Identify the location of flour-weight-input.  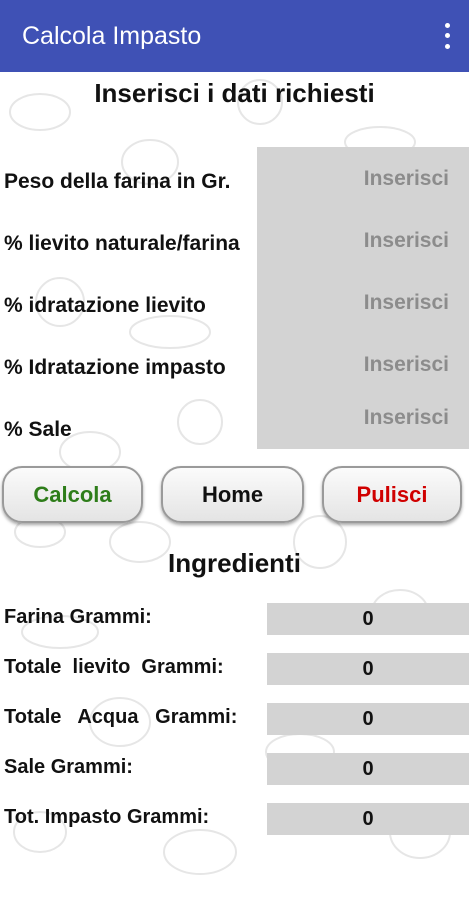
(363, 179).